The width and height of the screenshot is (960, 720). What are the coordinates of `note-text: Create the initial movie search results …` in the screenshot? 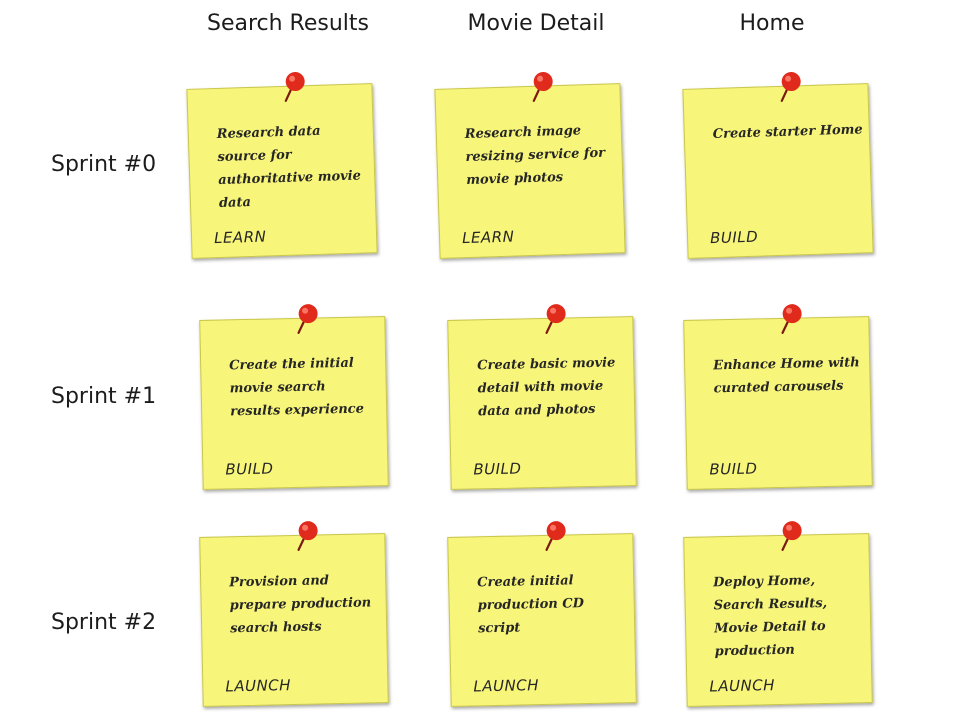 It's located at (297, 387).